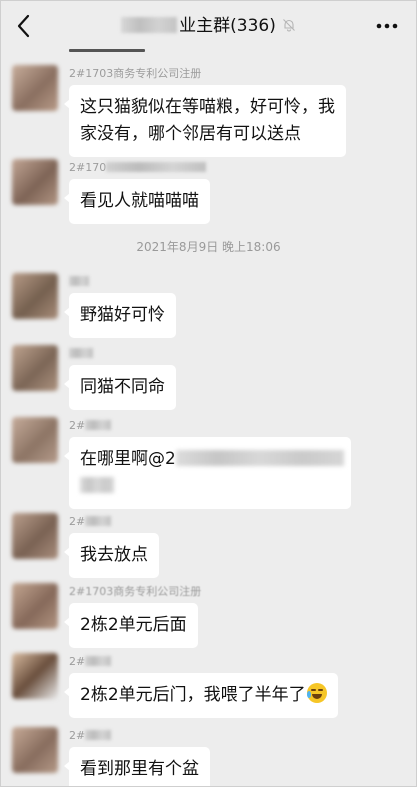 This screenshot has width=417, height=787. I want to click on message-bubble: 这只猫貌似在等喵粮，好可怜，我 家没有，哪个邻居有可以送点, so click(205, 121).